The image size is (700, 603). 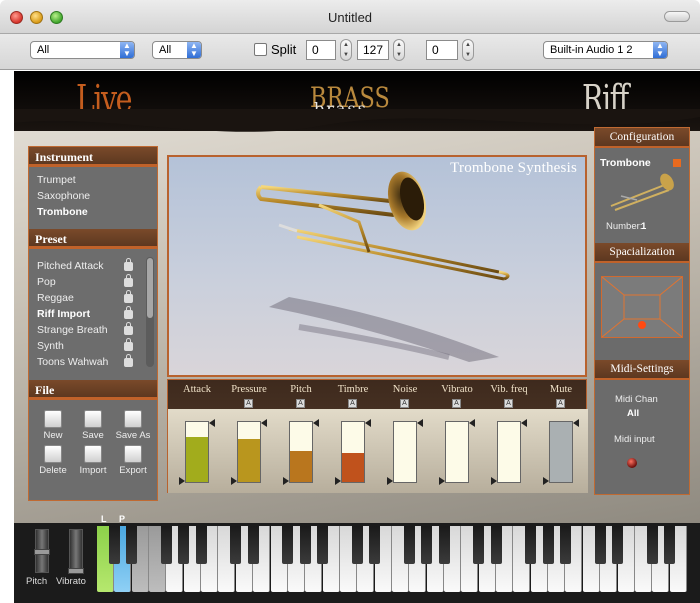 I want to click on control-vibrato-max-marker, so click(x=472, y=423).